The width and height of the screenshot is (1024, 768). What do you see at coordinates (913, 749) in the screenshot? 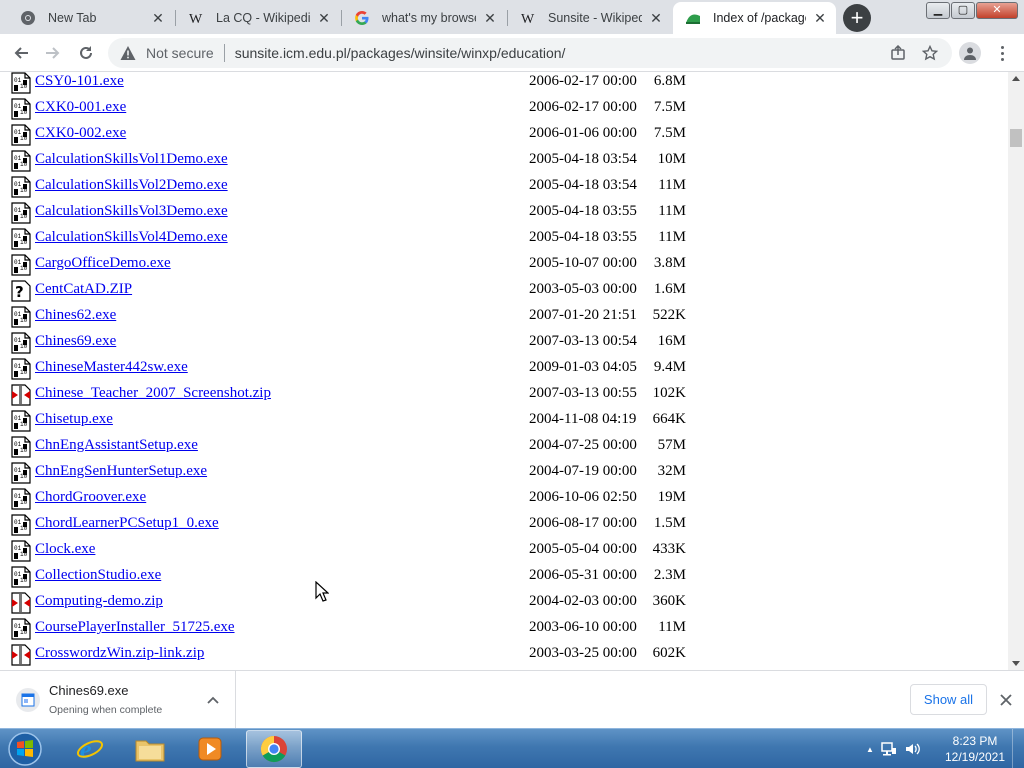
I see `volume-icon` at bounding box center [913, 749].